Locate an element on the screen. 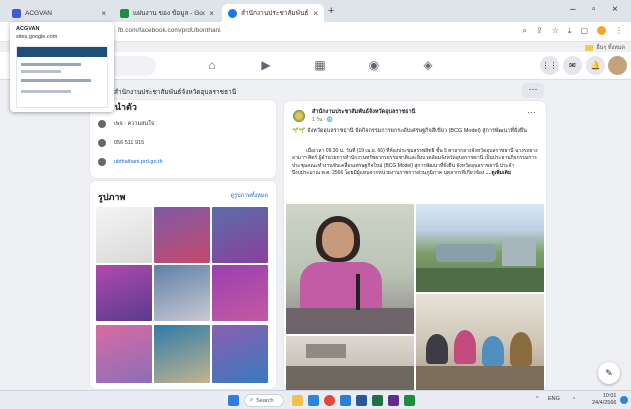 Image resolution: width=631 pixels, height=409 pixels. minimize-icon: – is located at coordinates (573, 9).